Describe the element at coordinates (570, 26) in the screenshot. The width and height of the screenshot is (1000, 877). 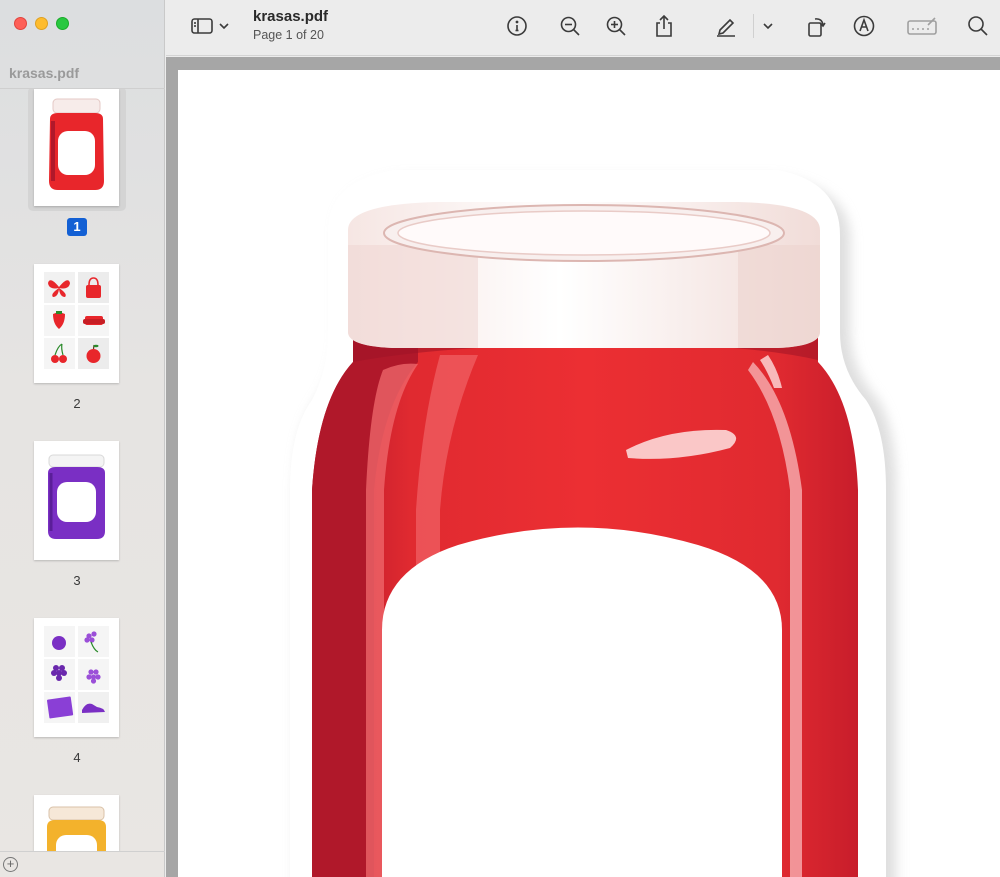
I see `zoom-out-icon` at that location.